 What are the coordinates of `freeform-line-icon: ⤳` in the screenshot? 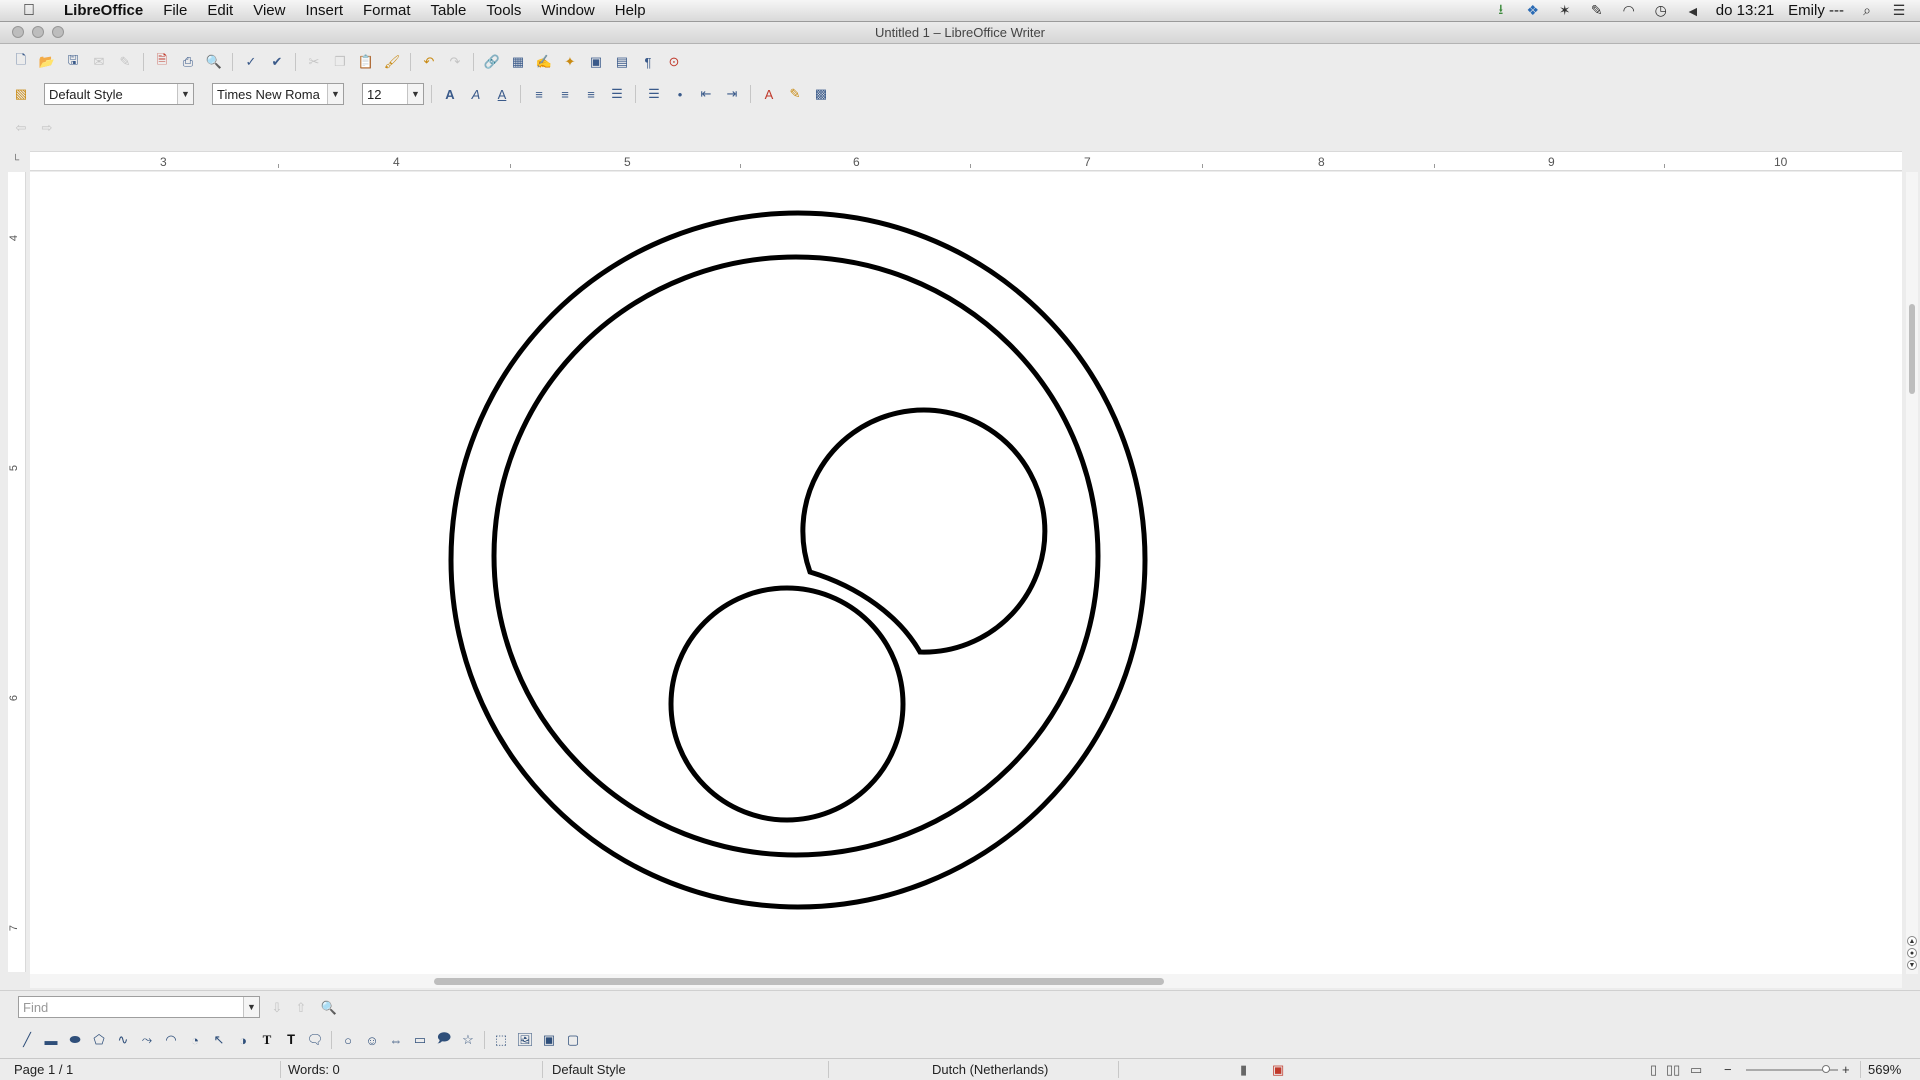 It's located at (147, 1040).